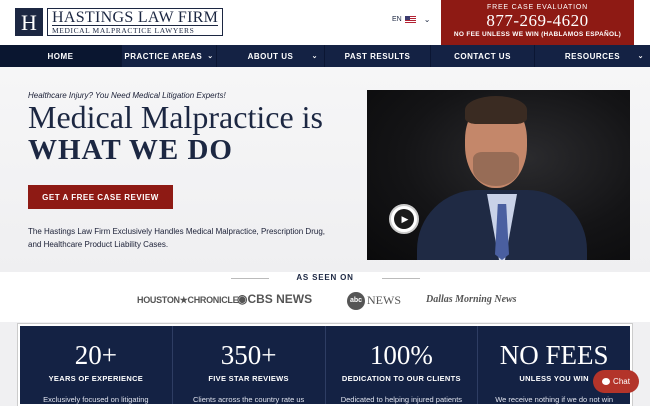 This screenshot has height=406, width=650. I want to click on stat-number: 100%, so click(401, 355).